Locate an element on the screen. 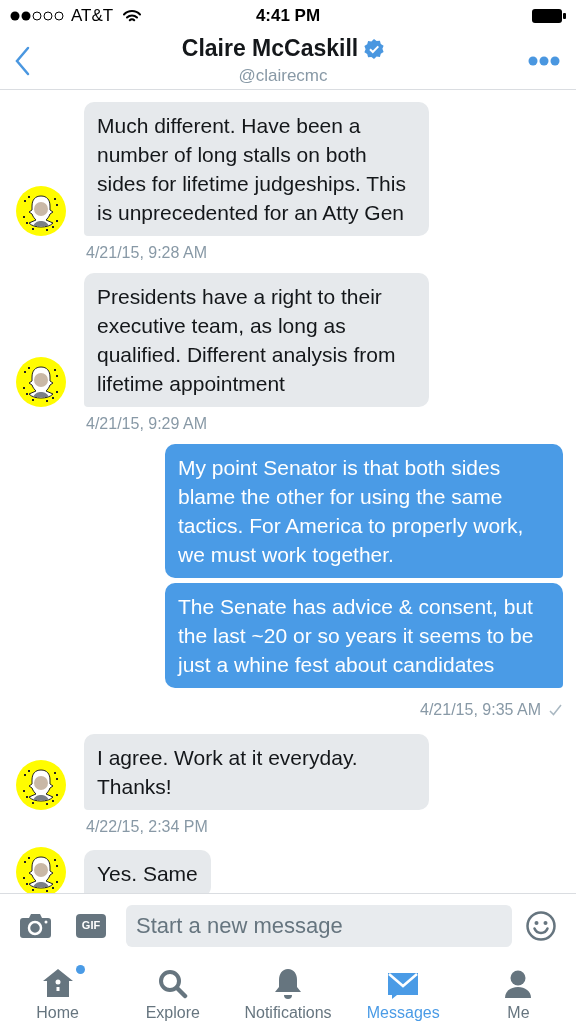 This screenshot has width=576, height=1024. camera-button is located at coordinates (36, 925).